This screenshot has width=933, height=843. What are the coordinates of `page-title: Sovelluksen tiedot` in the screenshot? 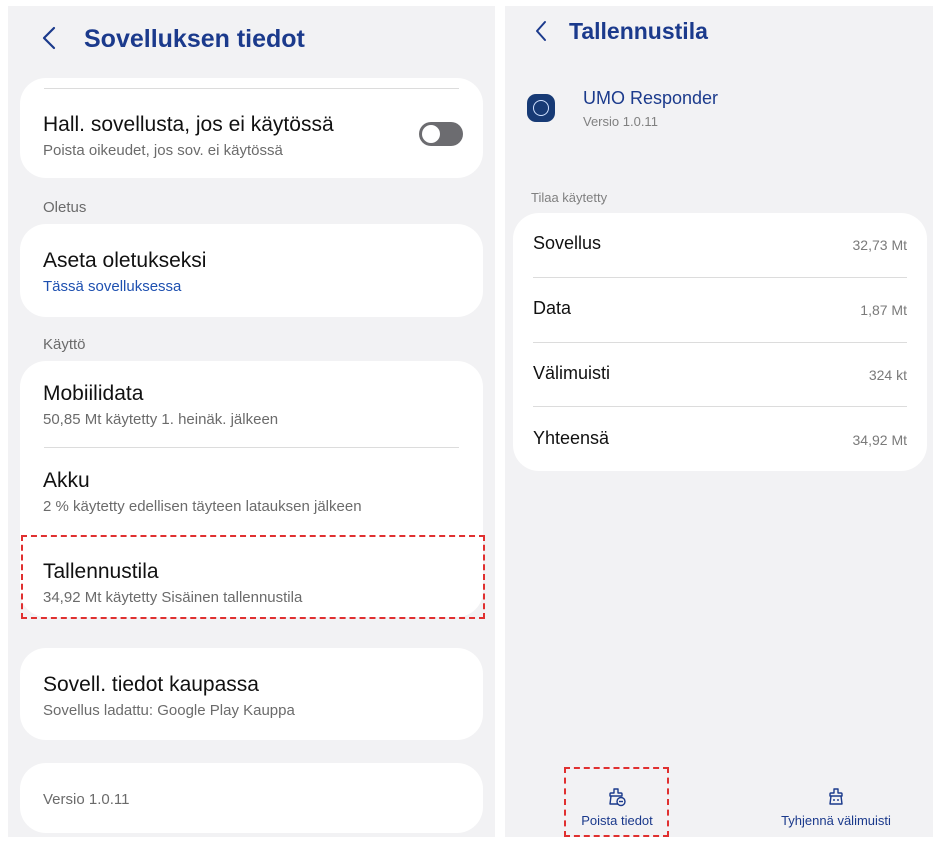 It's located at (194, 39).